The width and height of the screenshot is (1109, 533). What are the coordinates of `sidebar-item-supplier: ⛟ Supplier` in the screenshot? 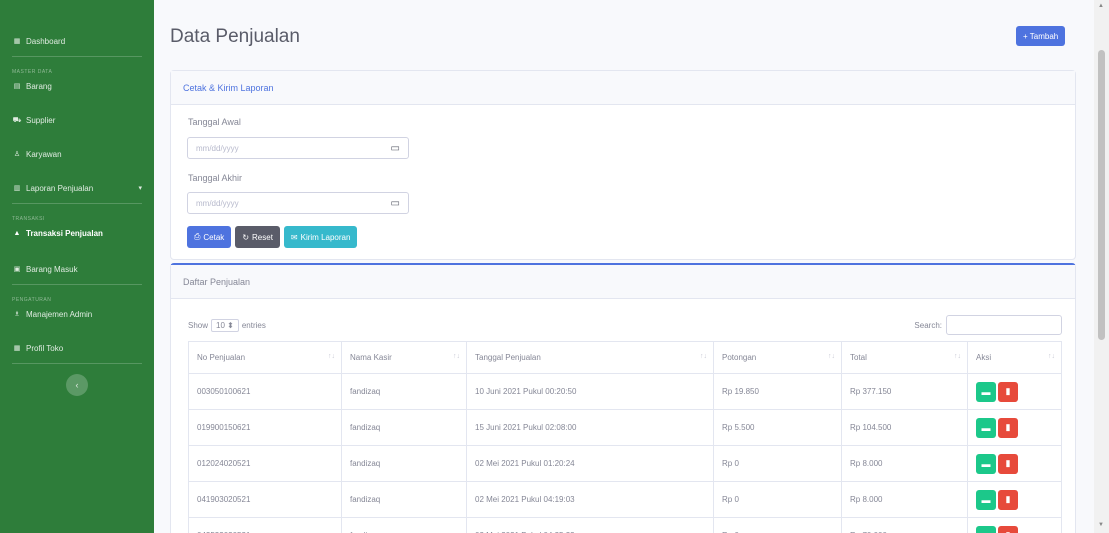 It's located at (77, 120).